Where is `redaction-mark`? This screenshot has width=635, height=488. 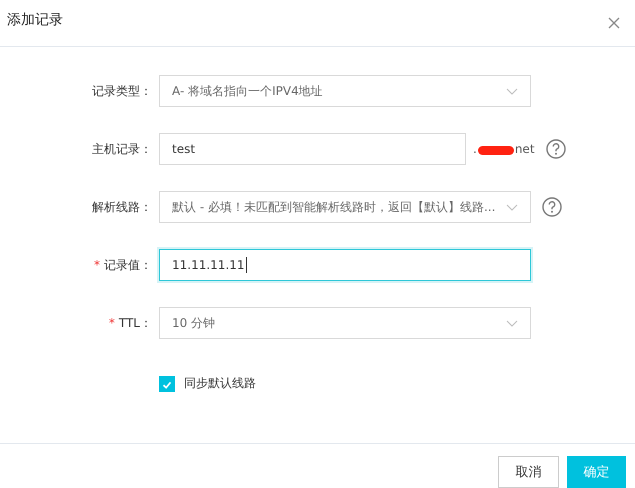
redaction-mark is located at coordinates (496, 150).